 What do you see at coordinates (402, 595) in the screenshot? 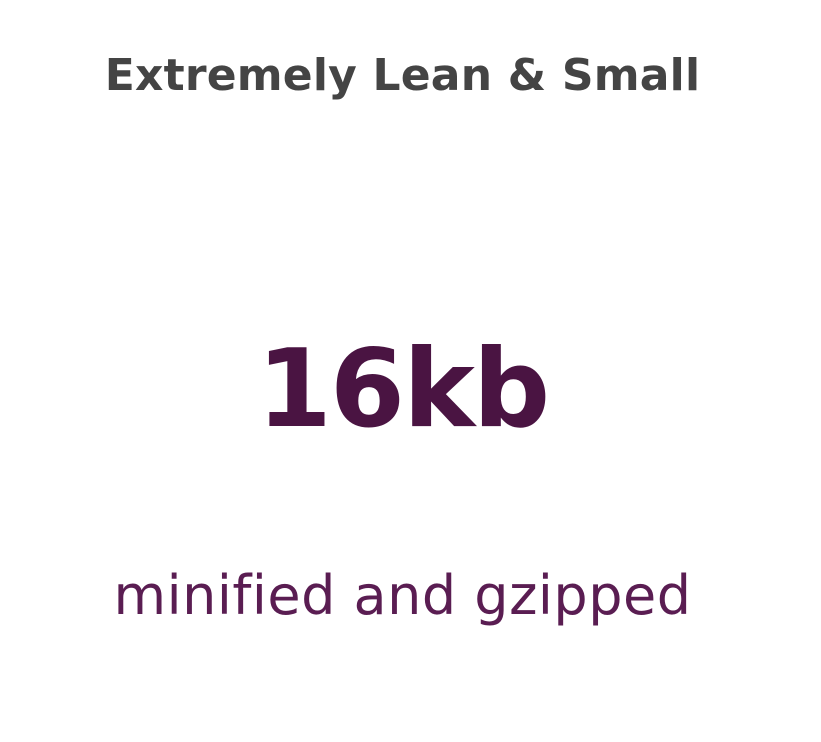
I see `bundle-size-caption: minified and gzipped` at bounding box center [402, 595].